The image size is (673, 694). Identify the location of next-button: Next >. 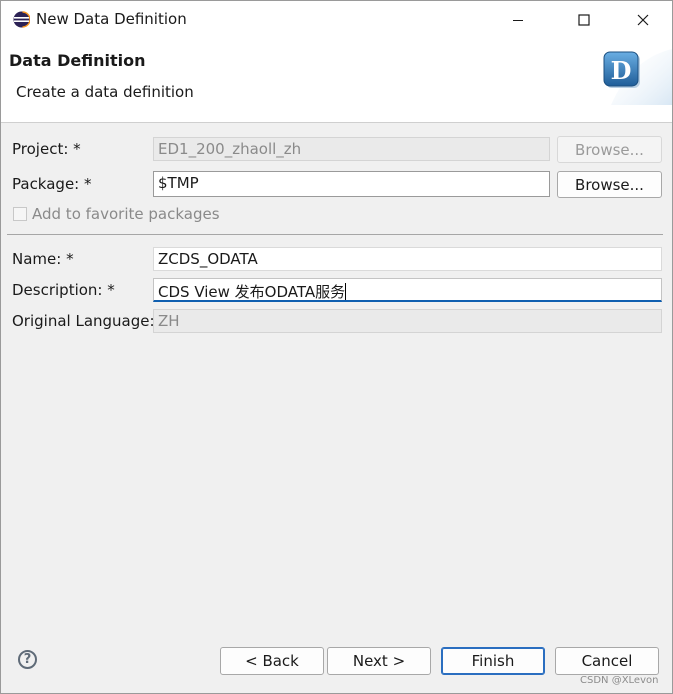
(379, 661).